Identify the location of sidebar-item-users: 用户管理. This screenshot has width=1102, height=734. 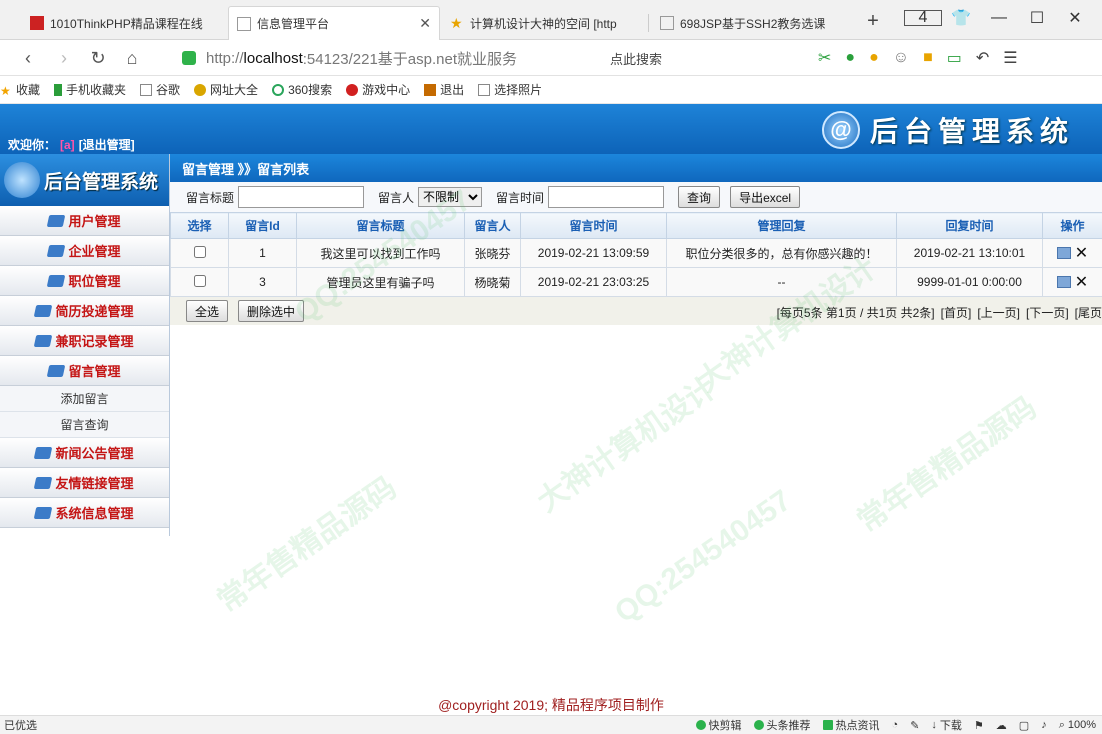
(84, 221).